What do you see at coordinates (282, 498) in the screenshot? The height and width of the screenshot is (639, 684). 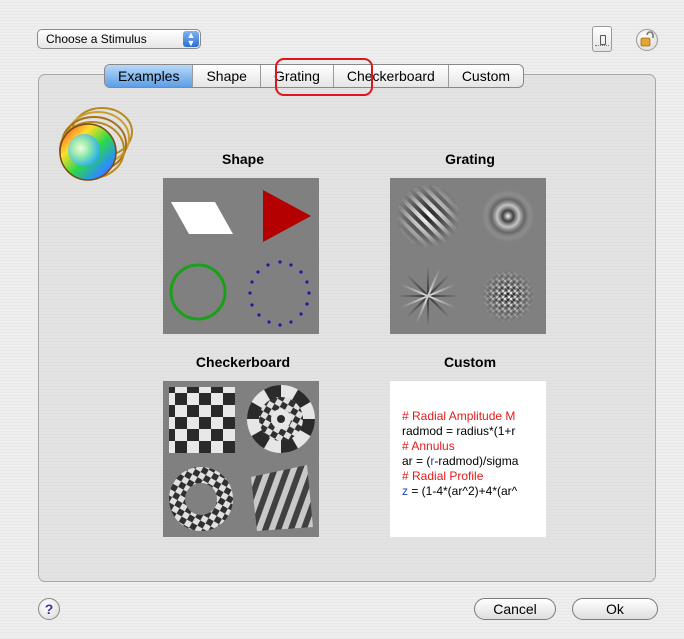 I see `skewed-checkerboard` at bounding box center [282, 498].